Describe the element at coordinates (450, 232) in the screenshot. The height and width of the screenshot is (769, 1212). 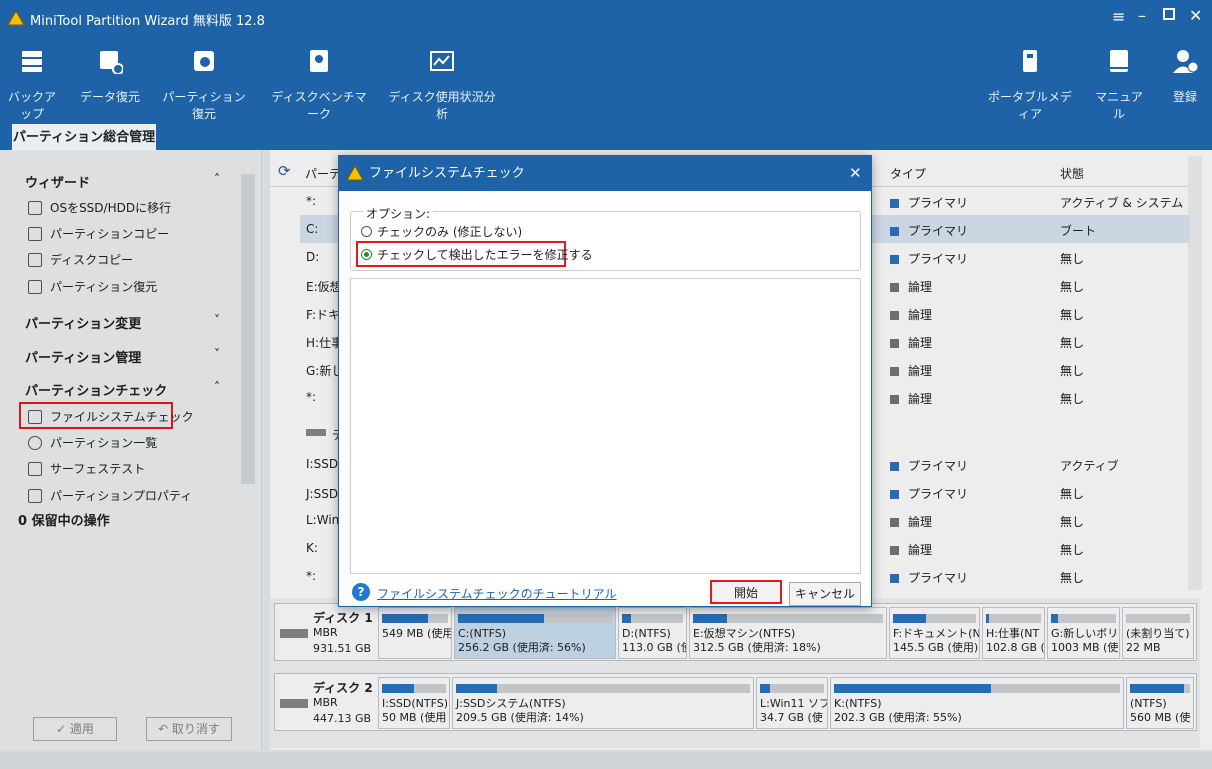
I see `option-check-only-label: チェックのみ (修正しない)` at that location.